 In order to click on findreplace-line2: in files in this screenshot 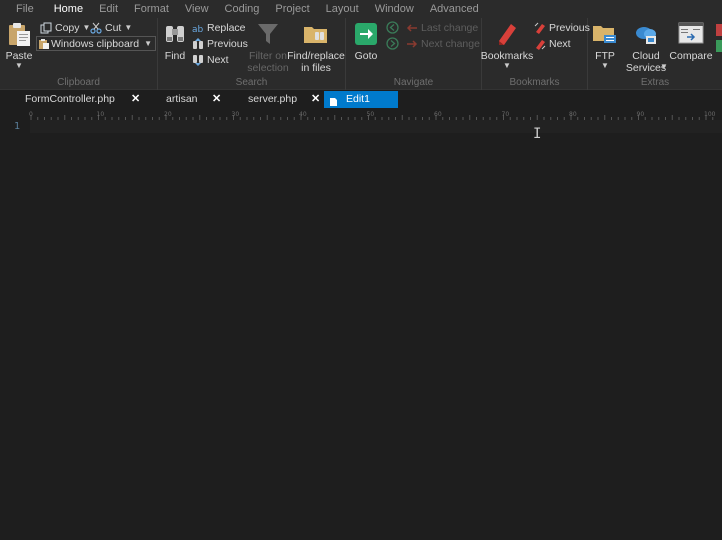, I will do `click(316, 68)`.